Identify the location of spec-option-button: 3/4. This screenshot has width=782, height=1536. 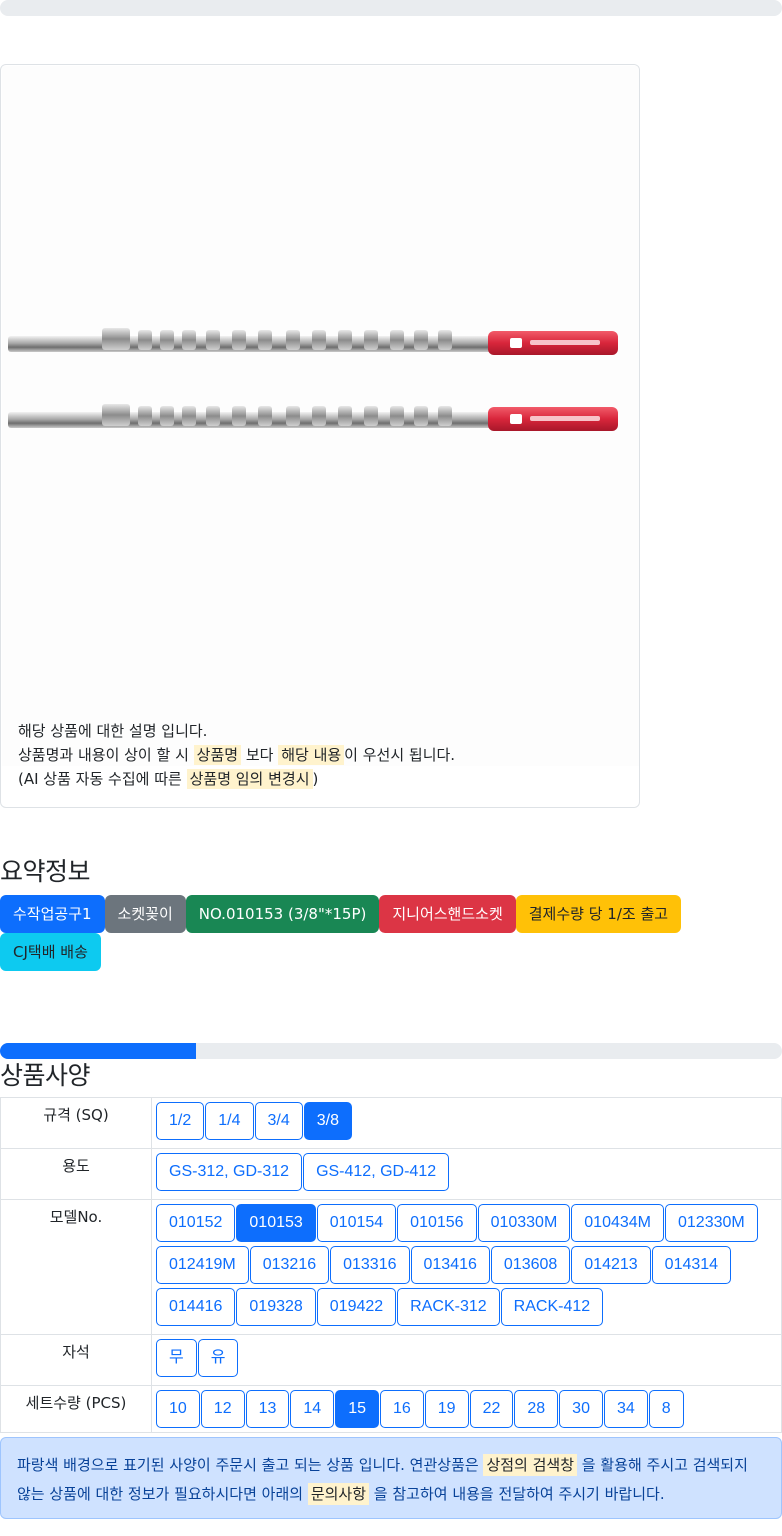
(278, 1121).